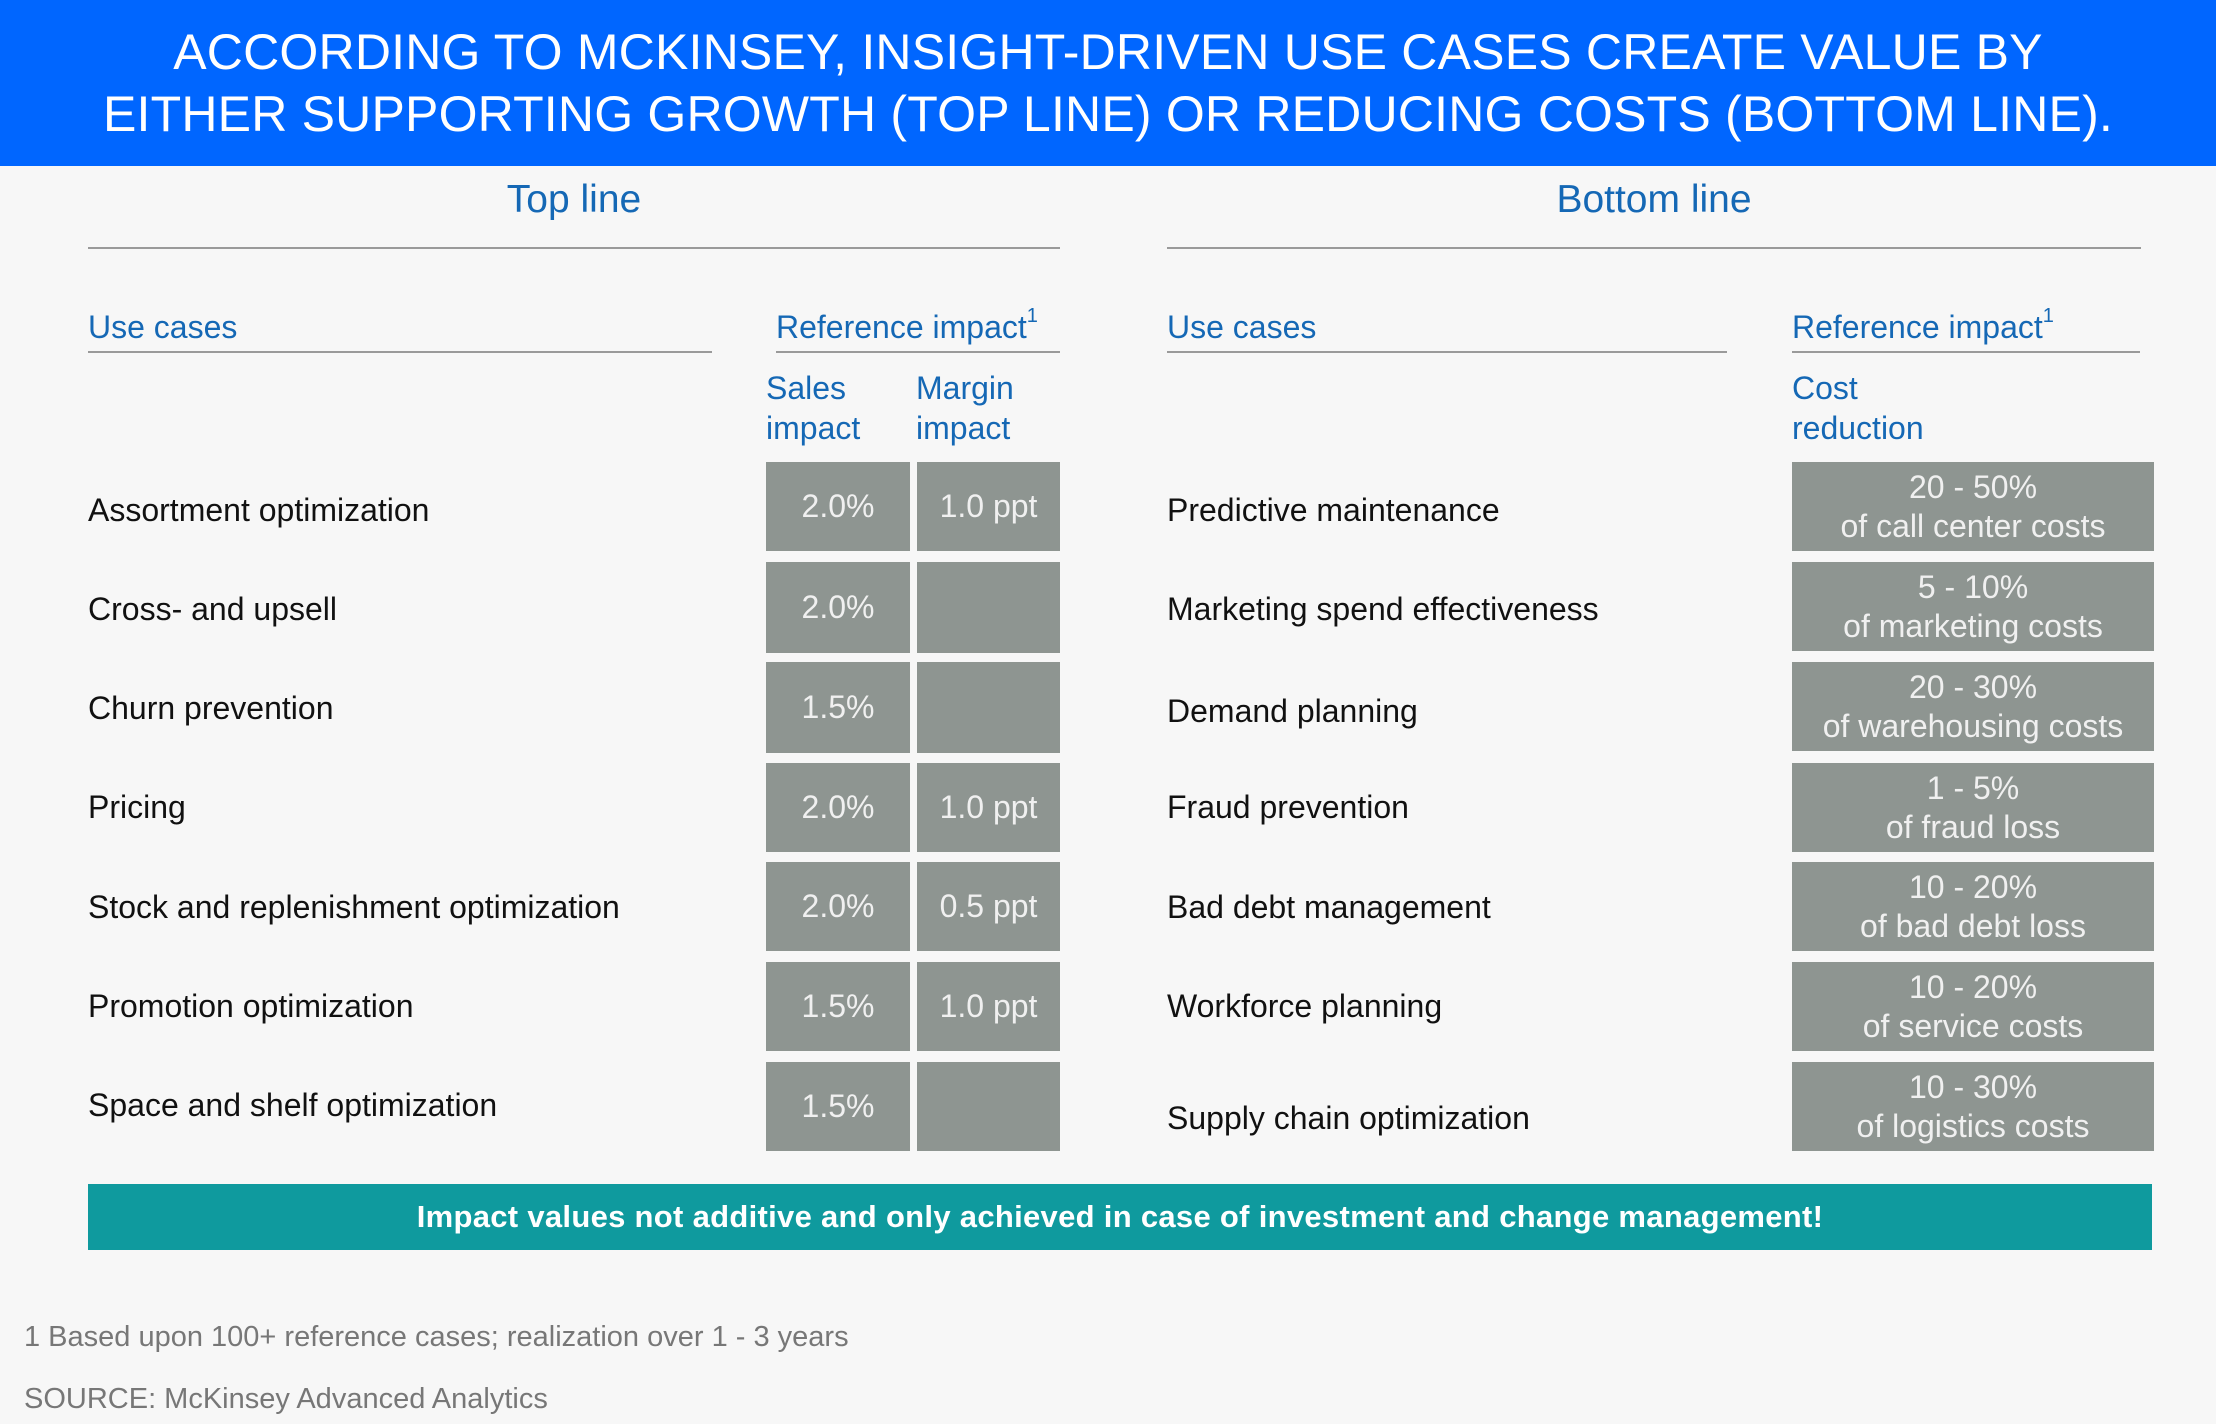 The width and height of the screenshot is (2216, 1424). What do you see at coordinates (988, 906) in the screenshot?
I see `margin-impact-cell: 0.5 ppt` at bounding box center [988, 906].